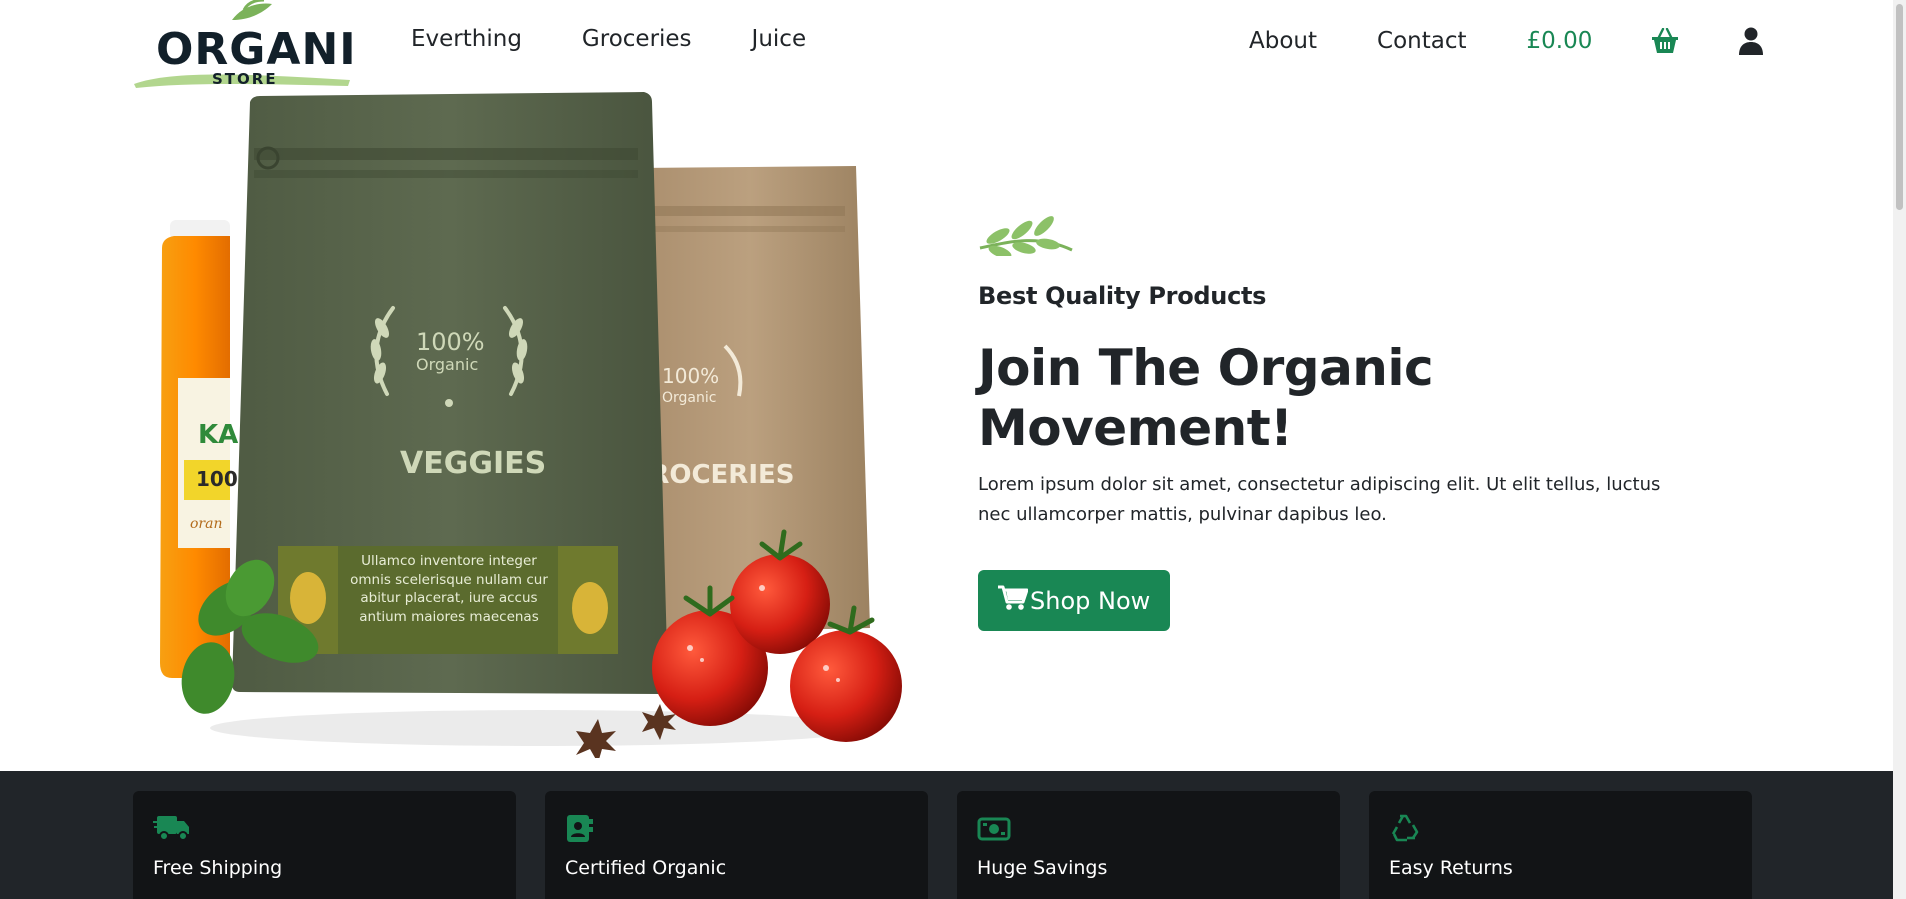 The height and width of the screenshot is (899, 1906). What do you see at coordinates (1408, 828) in the screenshot?
I see `recycle-icon` at bounding box center [1408, 828].